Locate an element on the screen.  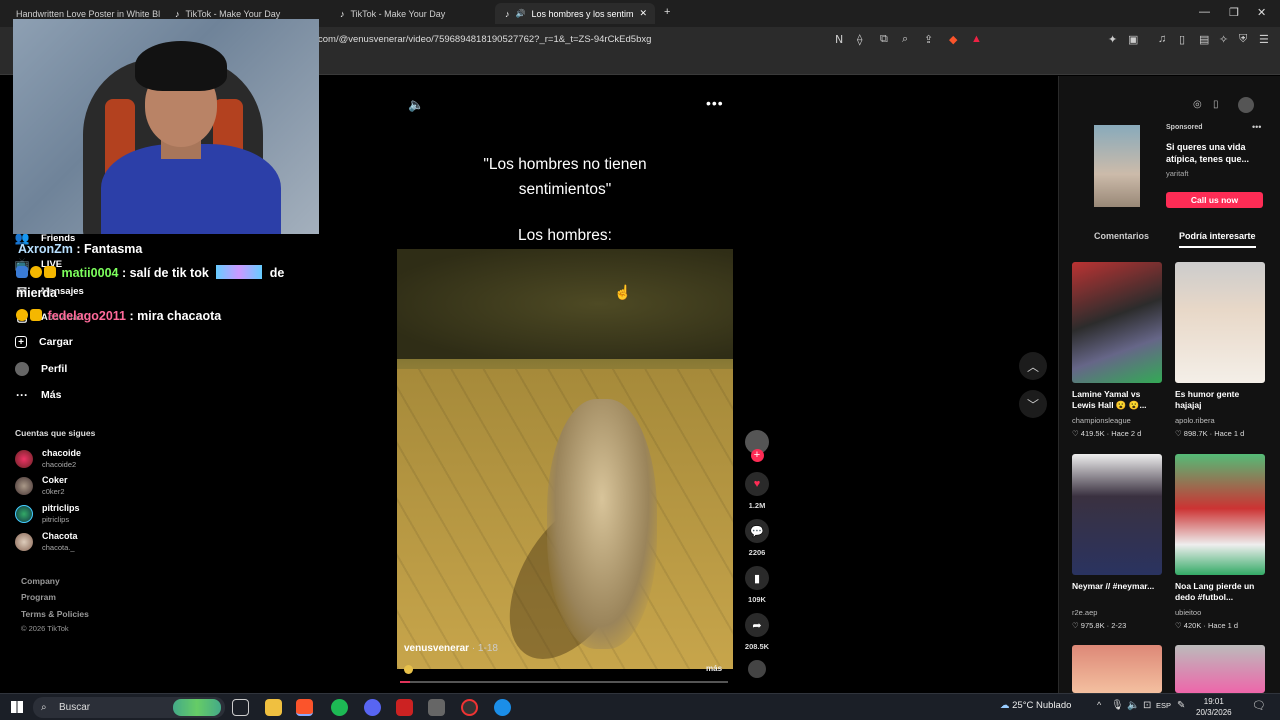
network-icon: ⊡ is located at coordinates (1147, 705).